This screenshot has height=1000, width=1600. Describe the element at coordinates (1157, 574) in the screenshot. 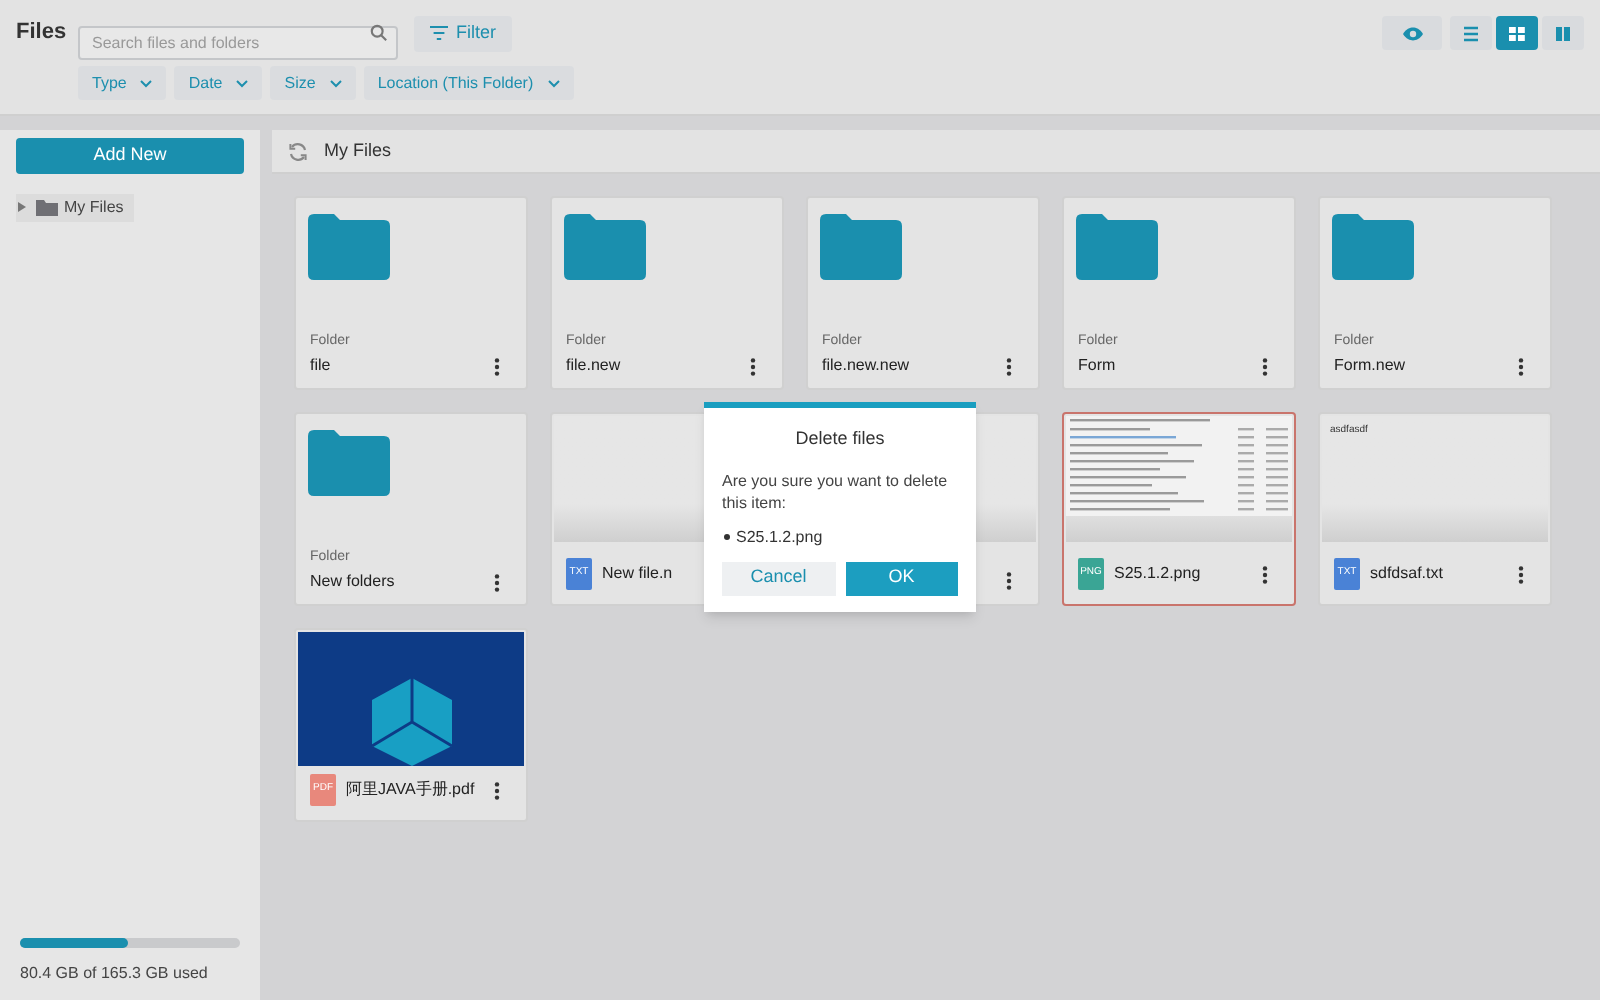

I see `item-name: S25.1.2.png` at that location.